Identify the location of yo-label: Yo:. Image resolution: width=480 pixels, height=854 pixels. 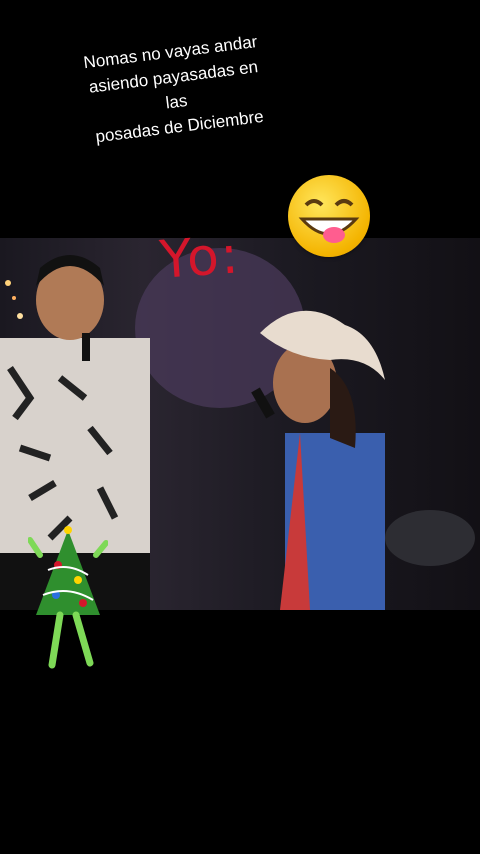
(200, 258).